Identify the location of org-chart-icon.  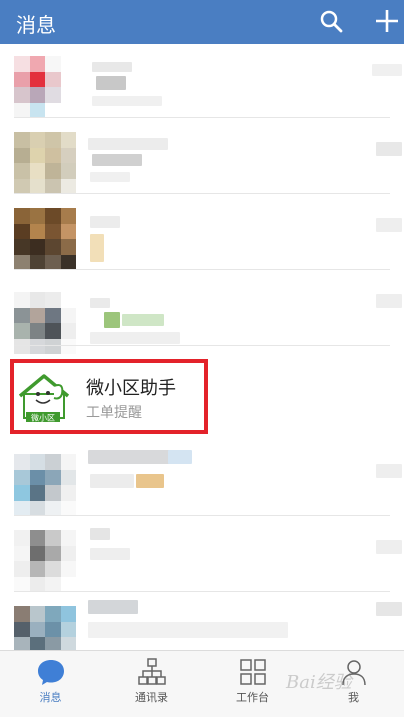
(152, 671).